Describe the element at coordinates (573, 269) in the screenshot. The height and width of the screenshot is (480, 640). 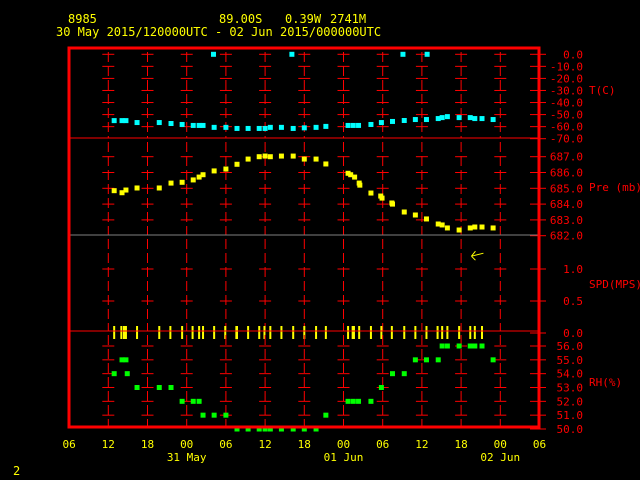
I see `y-tick-label: 1.0` at that location.